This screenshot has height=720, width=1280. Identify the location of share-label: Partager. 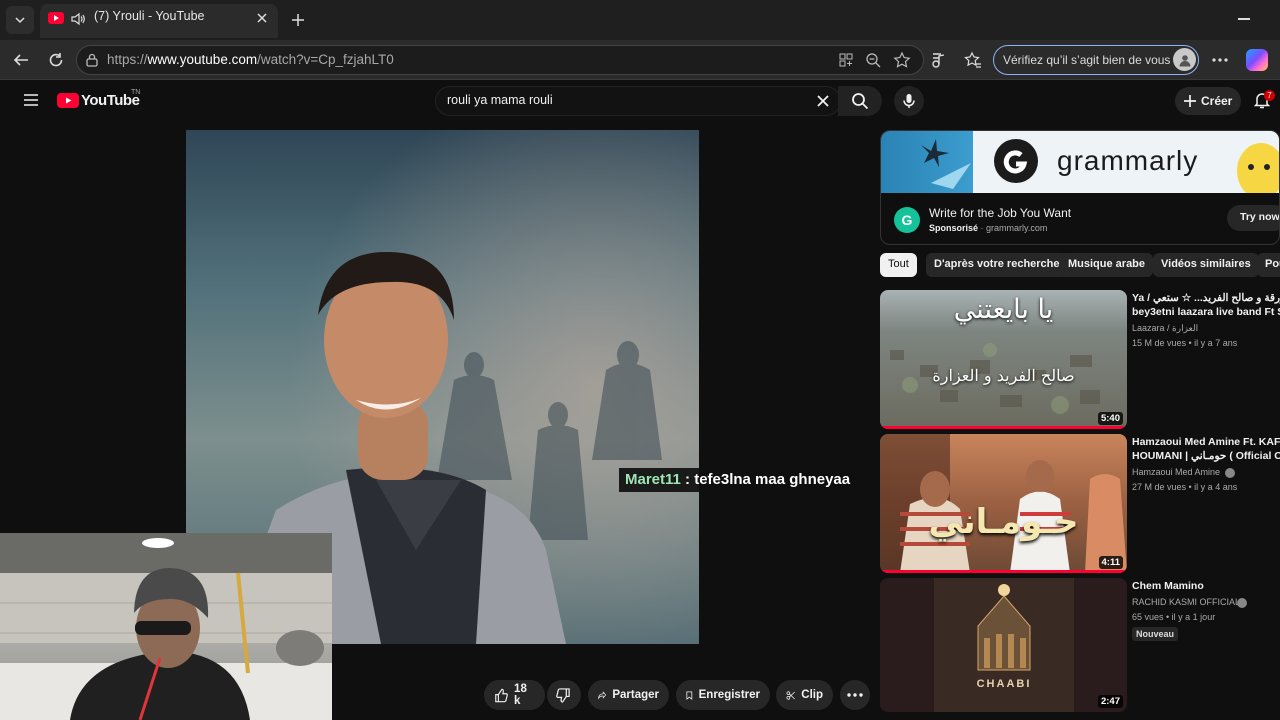
(635, 695).